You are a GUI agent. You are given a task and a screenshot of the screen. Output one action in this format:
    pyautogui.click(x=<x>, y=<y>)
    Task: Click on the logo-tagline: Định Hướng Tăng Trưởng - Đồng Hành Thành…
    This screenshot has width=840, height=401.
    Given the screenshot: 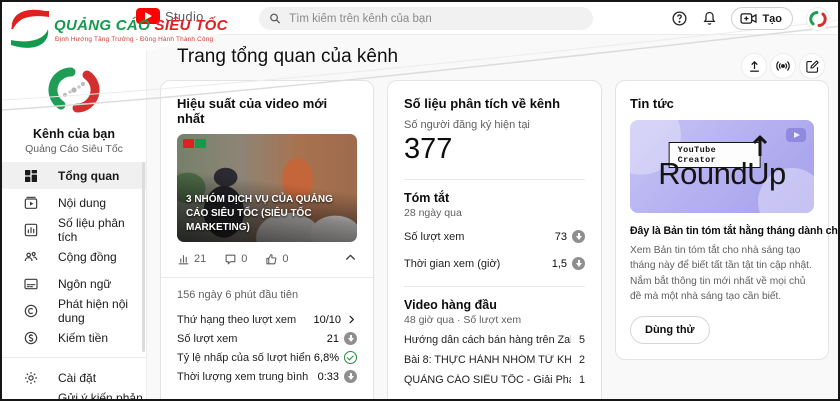 What is the action you would take?
    pyautogui.click(x=134, y=39)
    